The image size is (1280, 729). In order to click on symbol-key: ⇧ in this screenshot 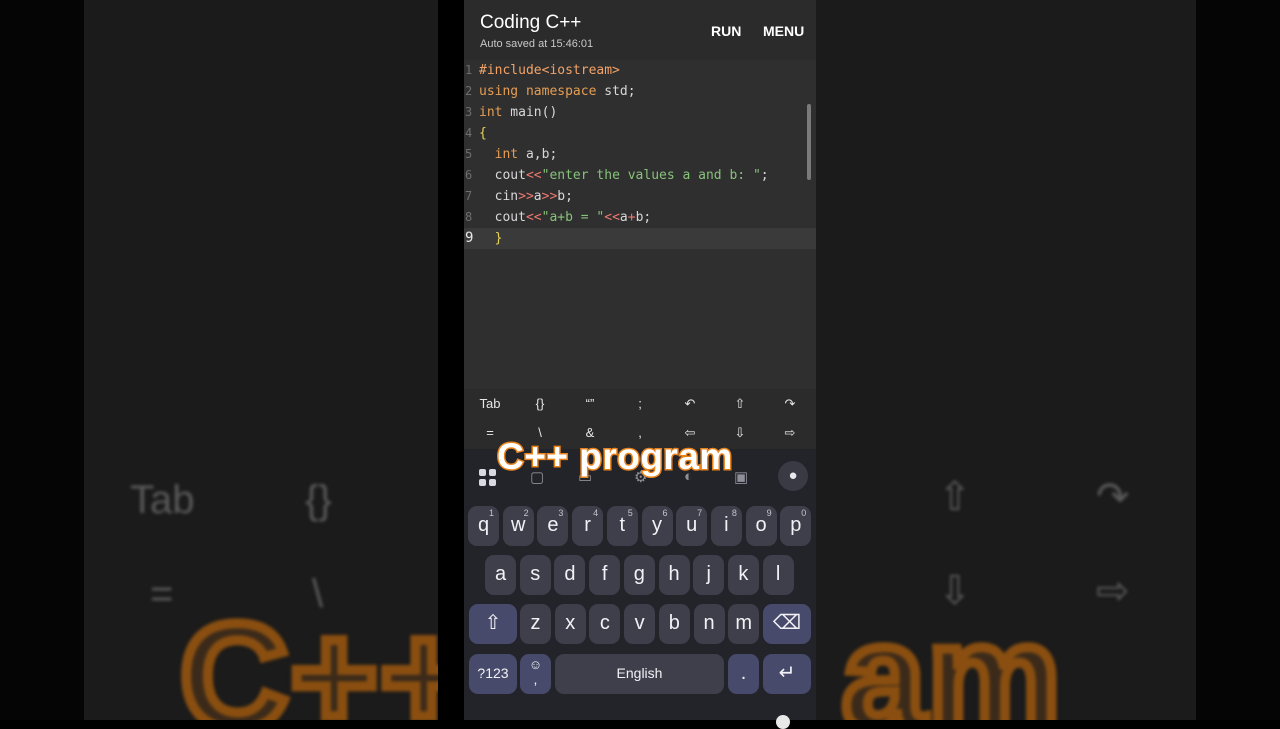, I will do `click(740, 404)`.